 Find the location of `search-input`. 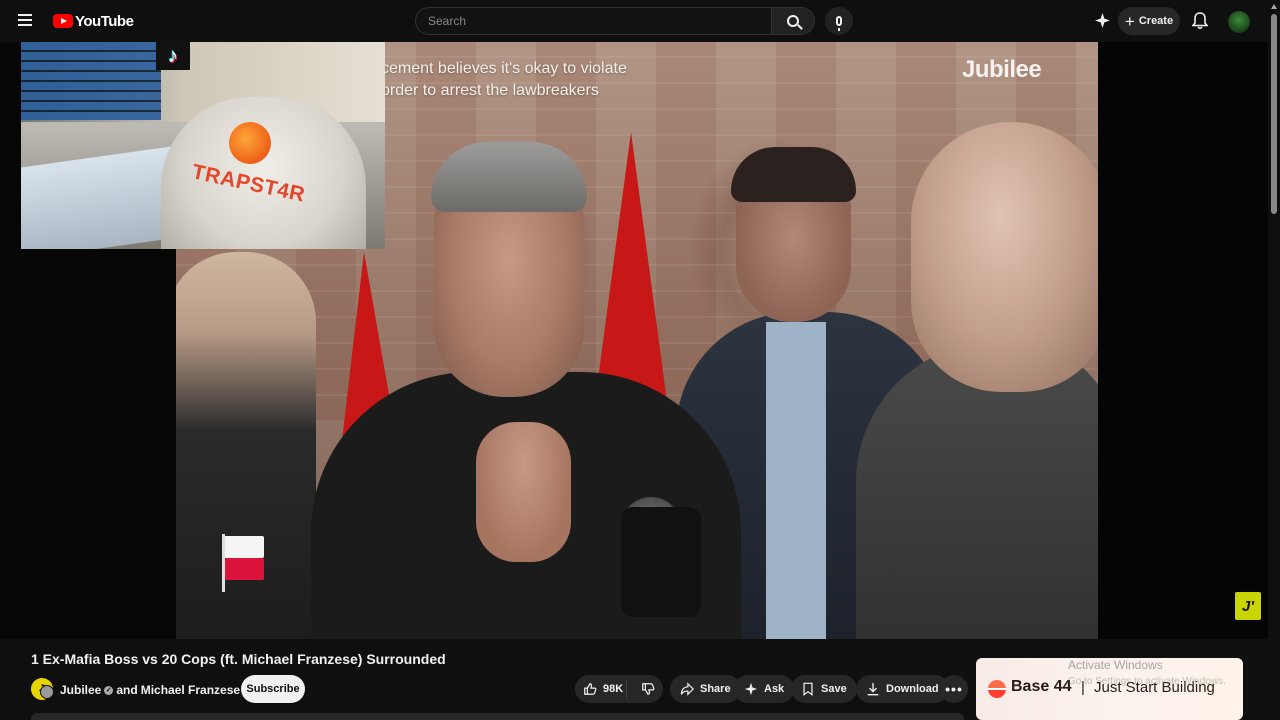

search-input is located at coordinates (593, 21).